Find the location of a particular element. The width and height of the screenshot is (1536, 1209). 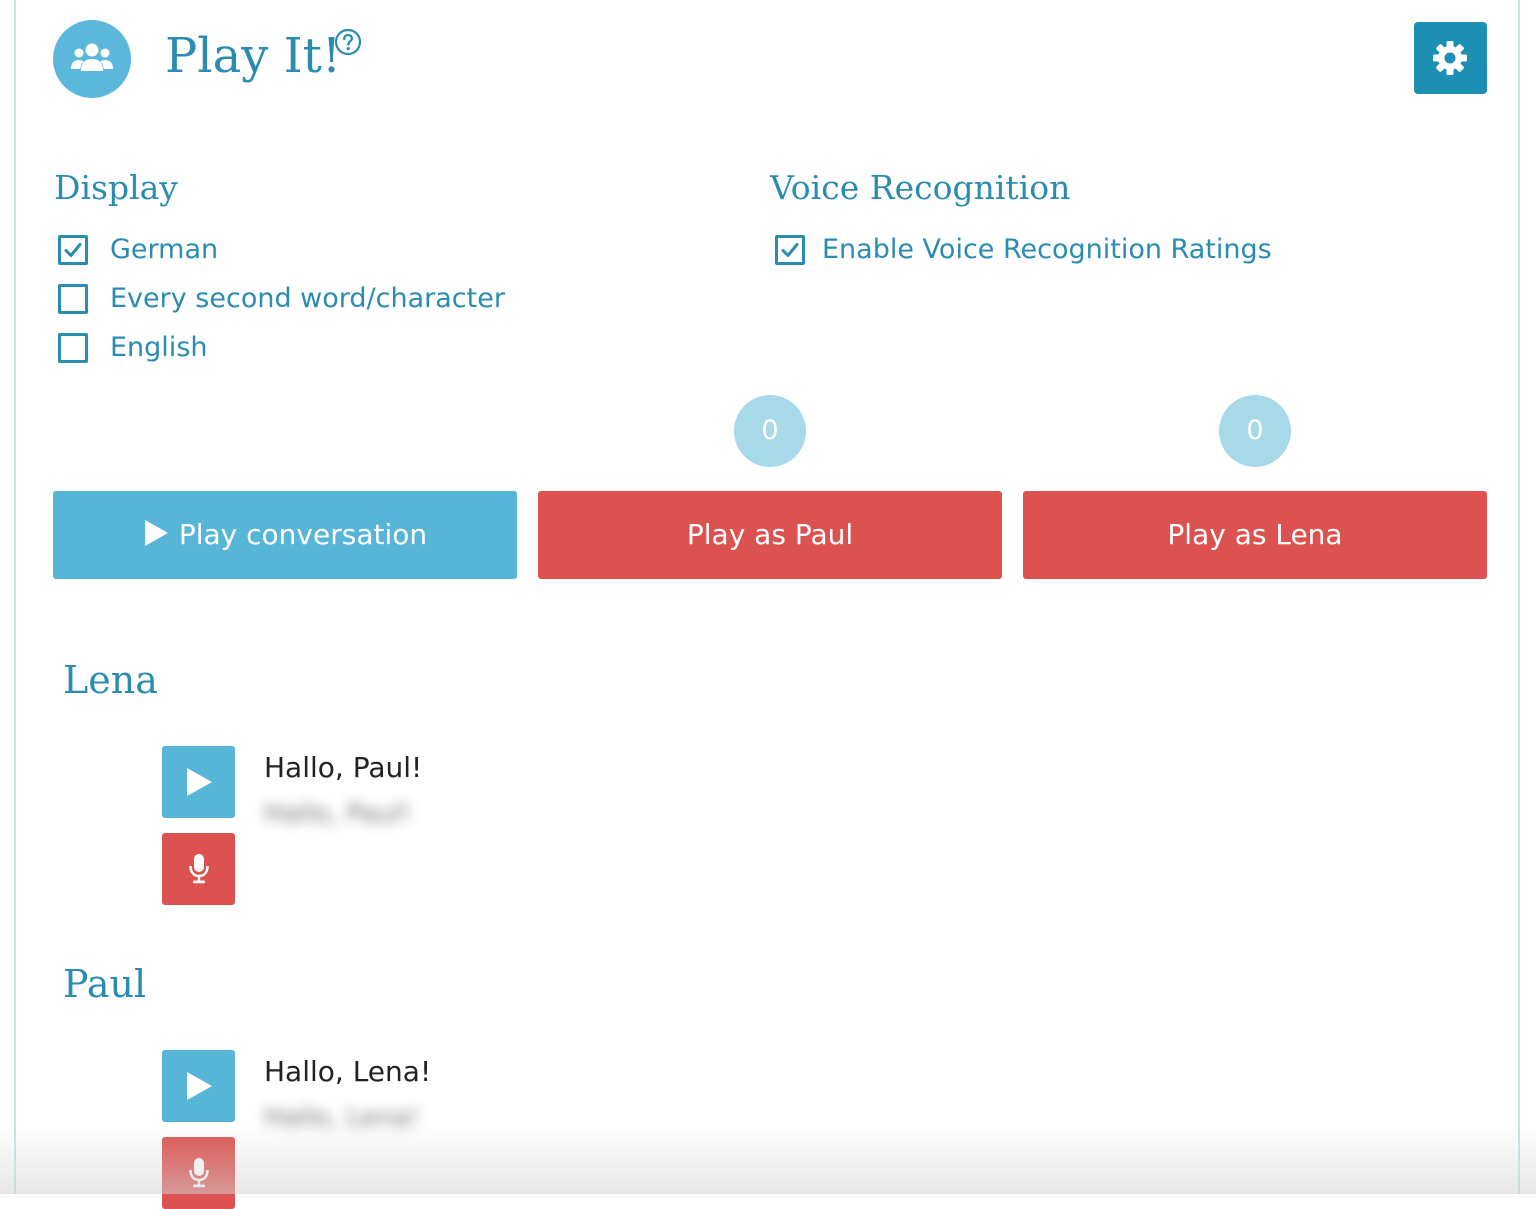

play-as-paul-label: Play as Paul is located at coordinates (770, 534).